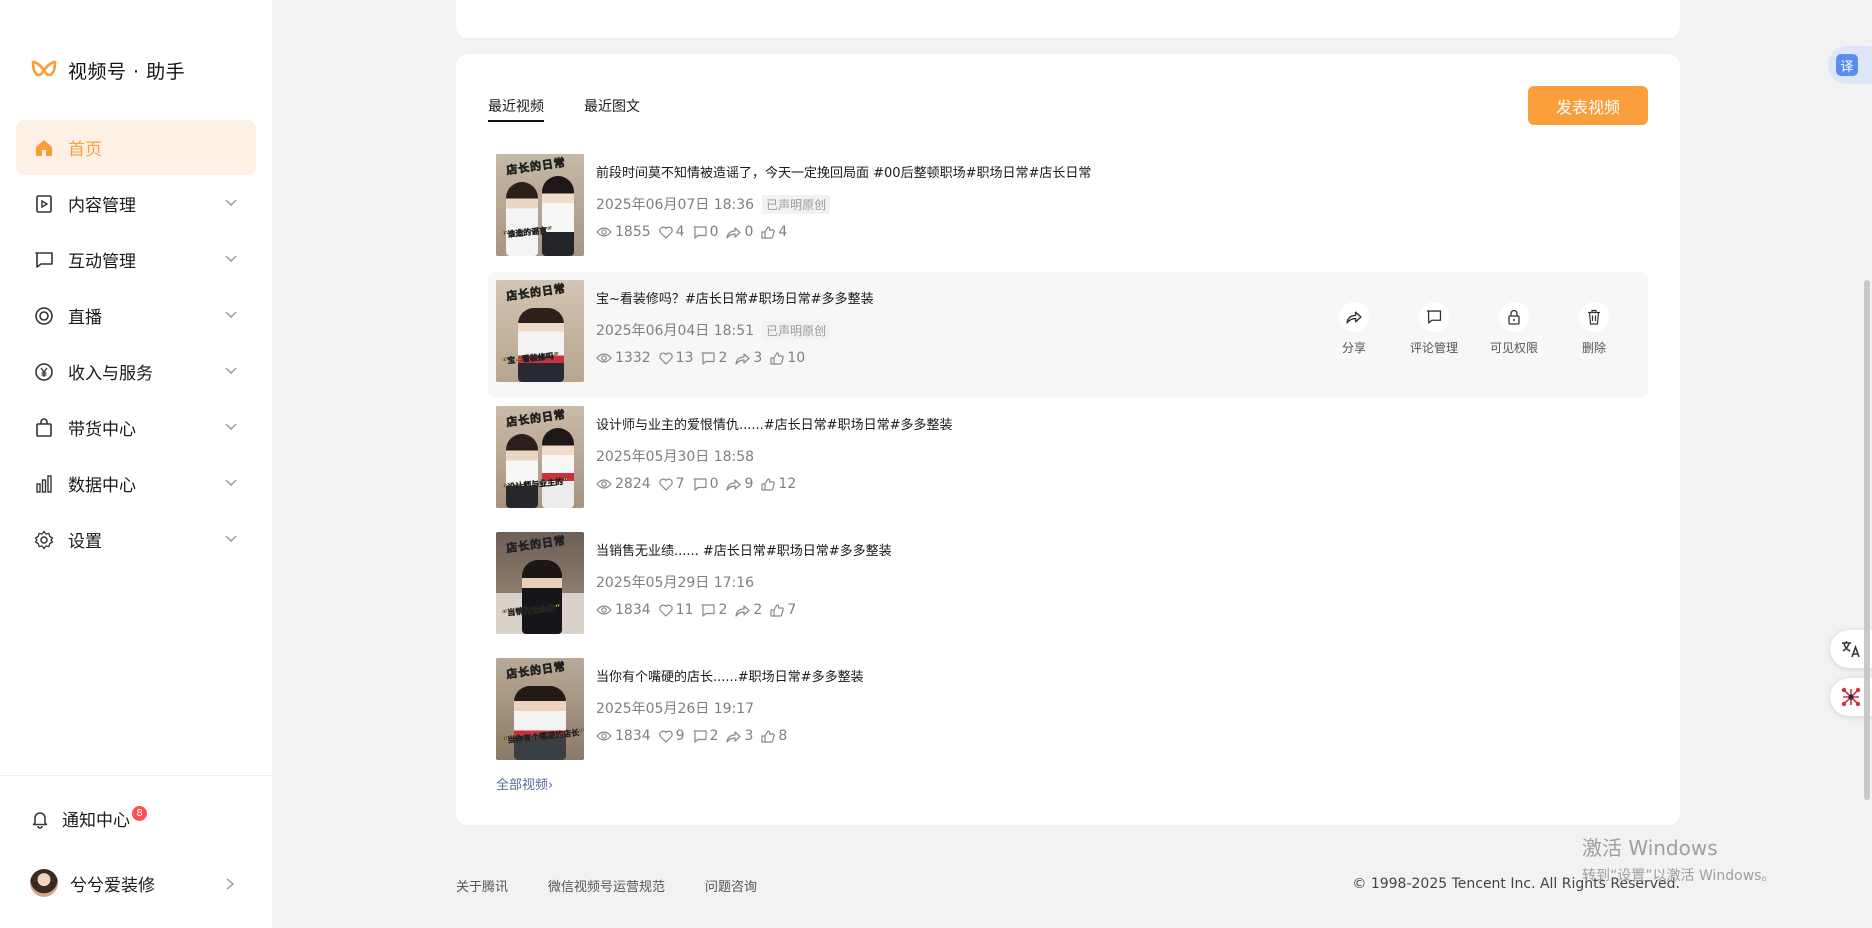 The width and height of the screenshot is (1872, 928). What do you see at coordinates (1433, 348) in the screenshot?
I see `action-label: 评论管理` at bounding box center [1433, 348].